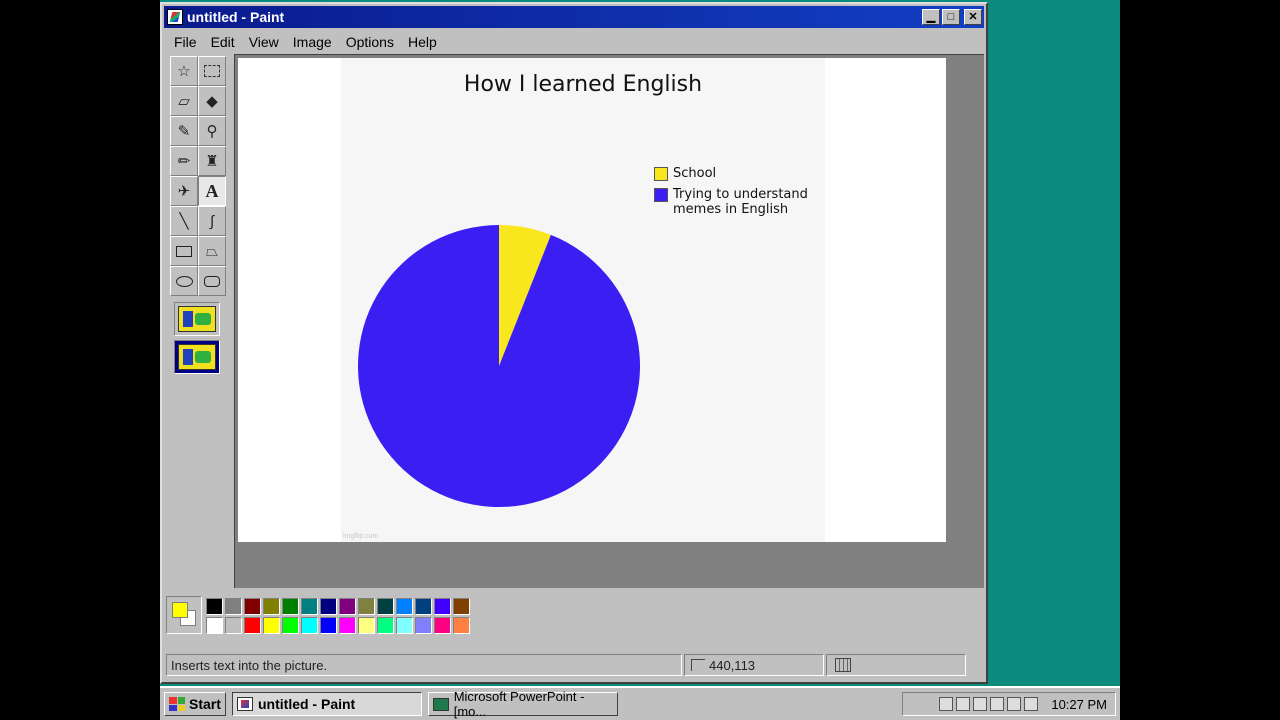  I want to click on status-bar: Inserts text into the picture. 440,113, so click(574, 666).